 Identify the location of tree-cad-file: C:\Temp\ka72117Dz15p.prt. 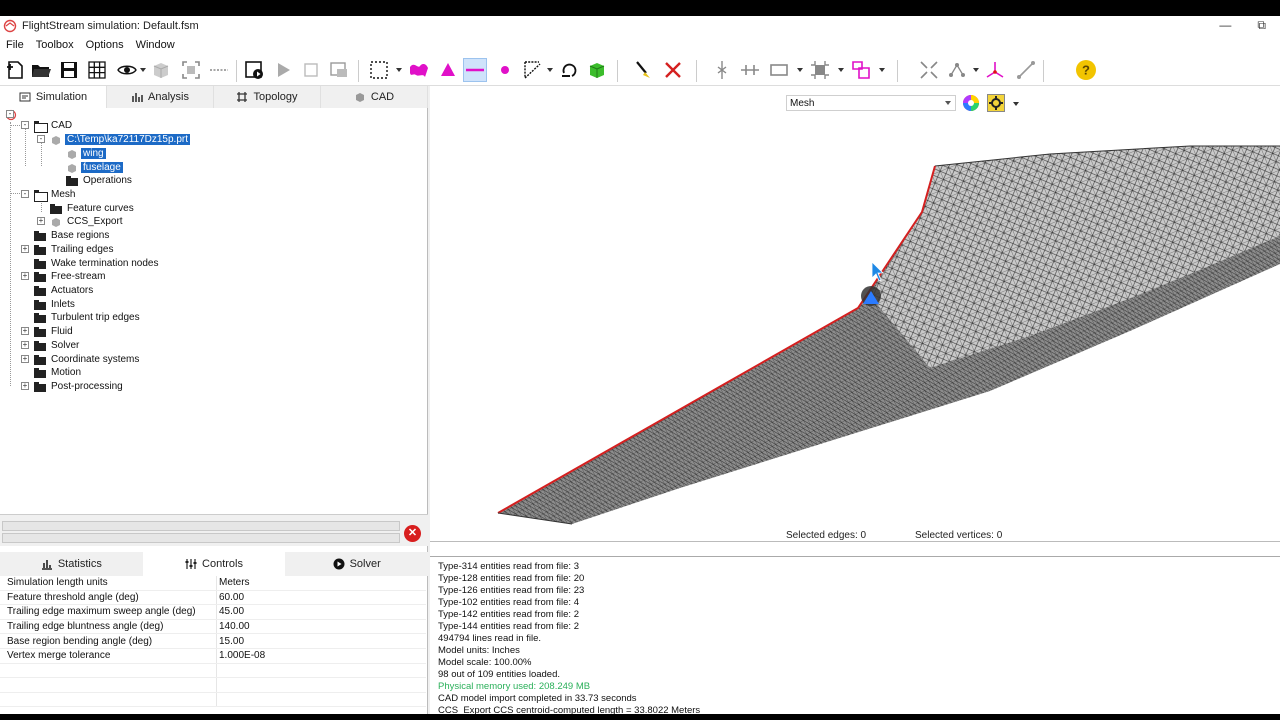
(120, 139).